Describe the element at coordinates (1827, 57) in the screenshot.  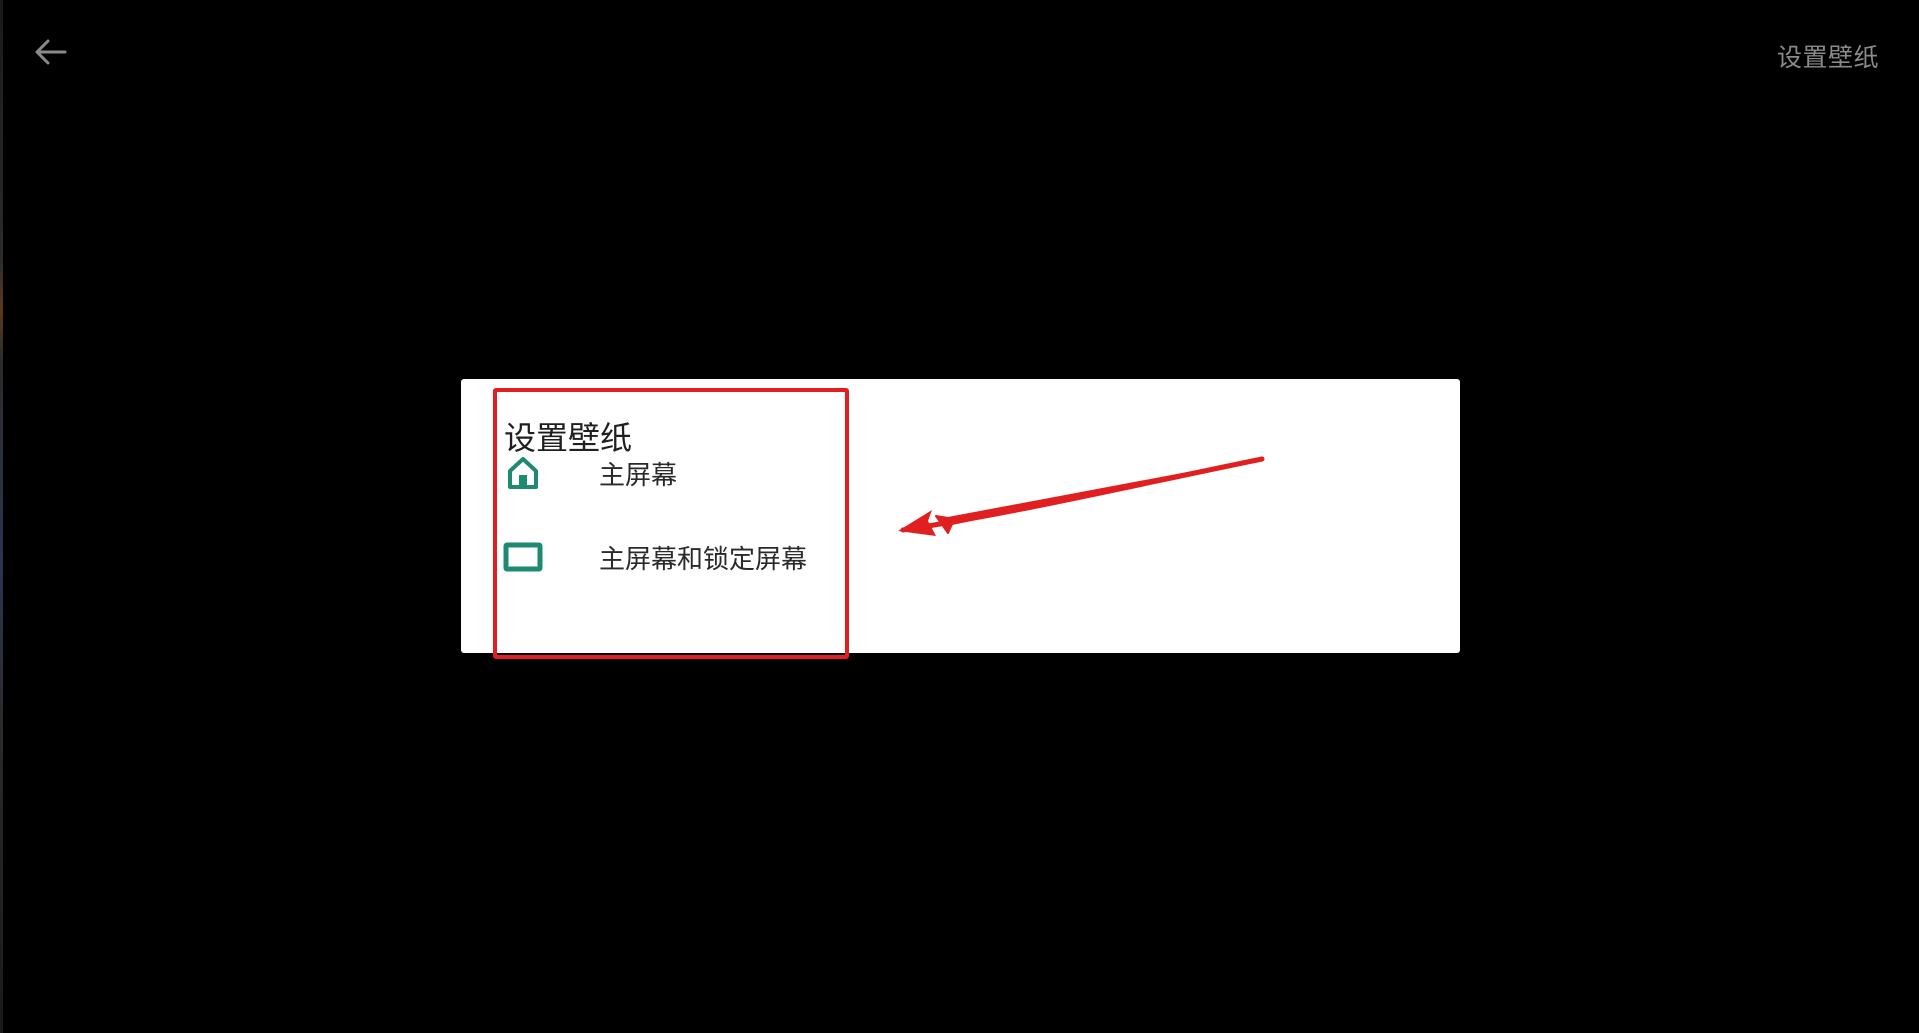
I see `page-title: 设置壁纸` at that location.